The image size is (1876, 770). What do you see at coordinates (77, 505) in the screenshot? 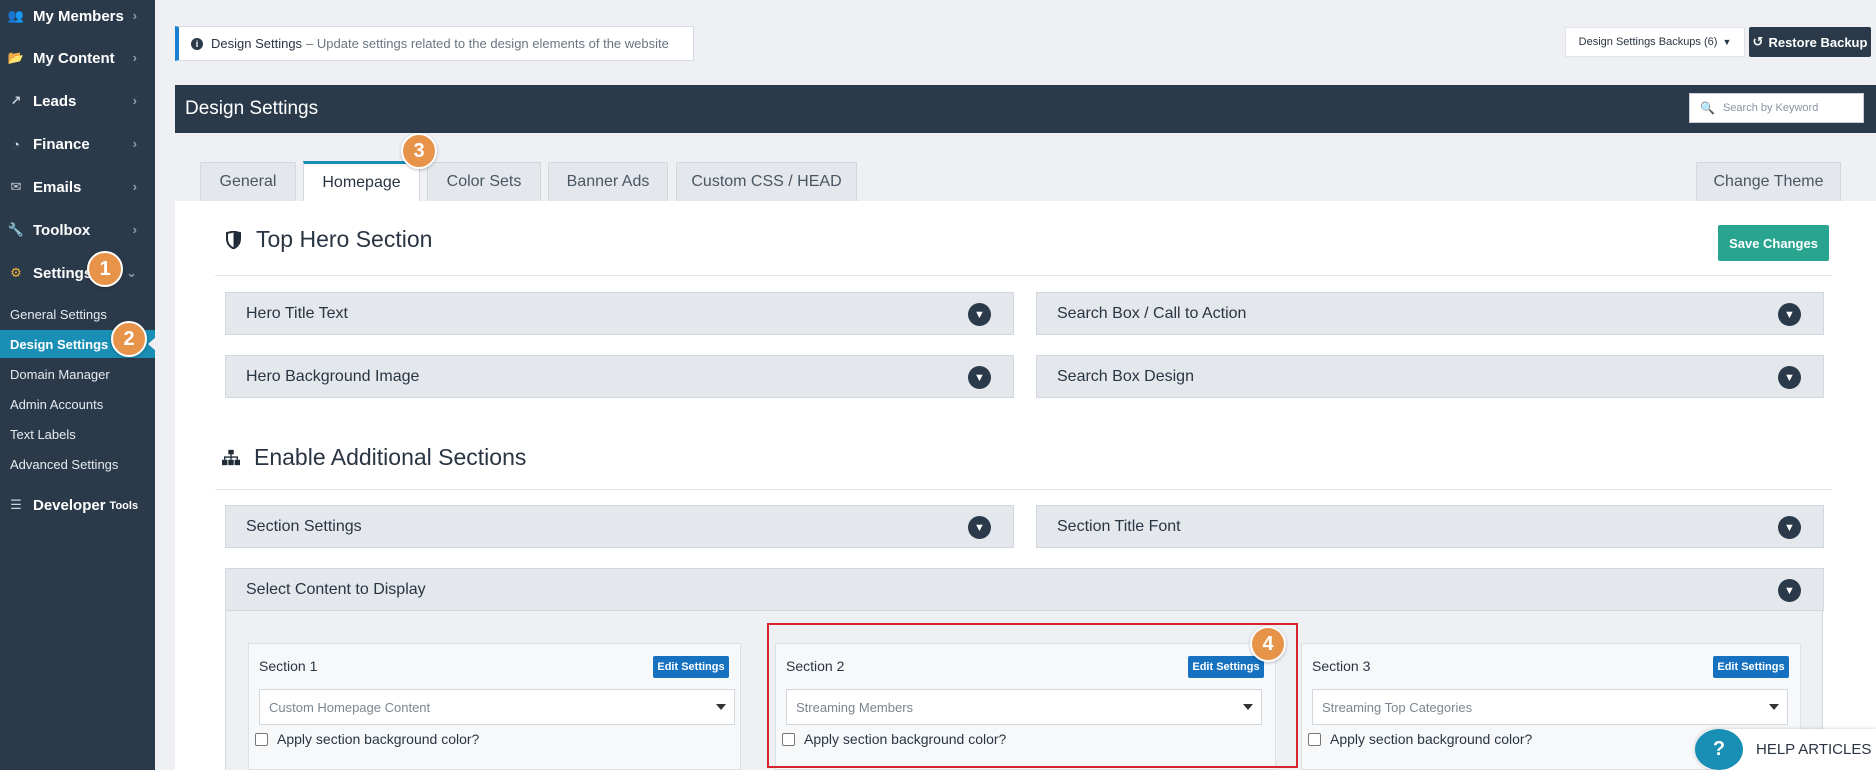
I see `sidebar-item-developer-tools: ☰ Developer Tools` at bounding box center [77, 505].